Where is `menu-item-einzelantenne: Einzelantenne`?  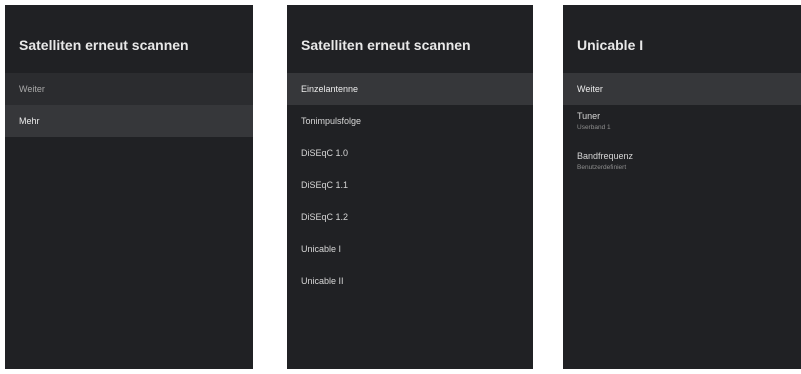
menu-item-einzelantenne: Einzelantenne is located at coordinates (410, 89).